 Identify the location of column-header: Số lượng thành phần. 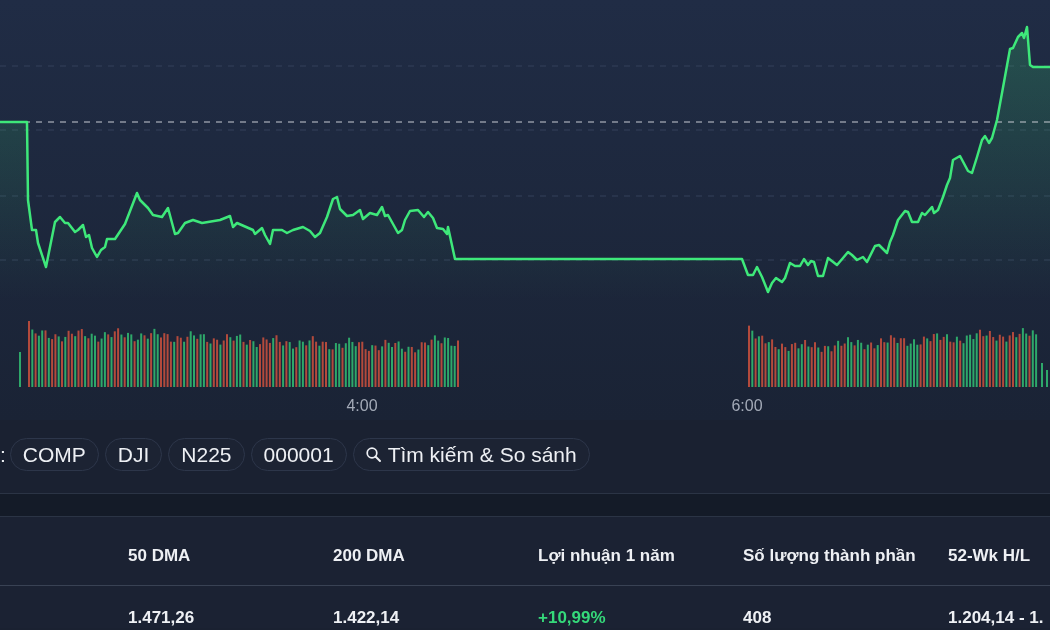
(829, 556).